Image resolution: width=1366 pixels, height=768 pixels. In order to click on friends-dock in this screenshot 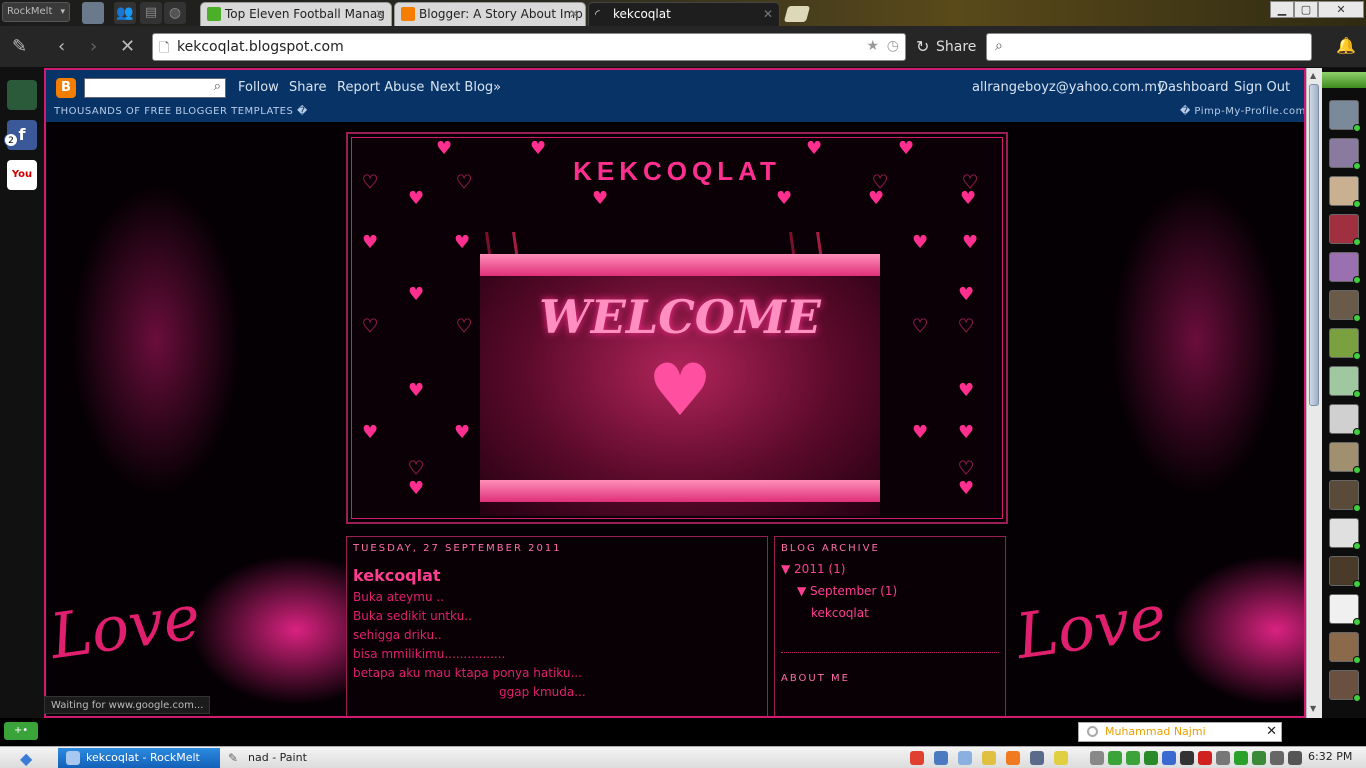, I will do `click(1344, 393)`.